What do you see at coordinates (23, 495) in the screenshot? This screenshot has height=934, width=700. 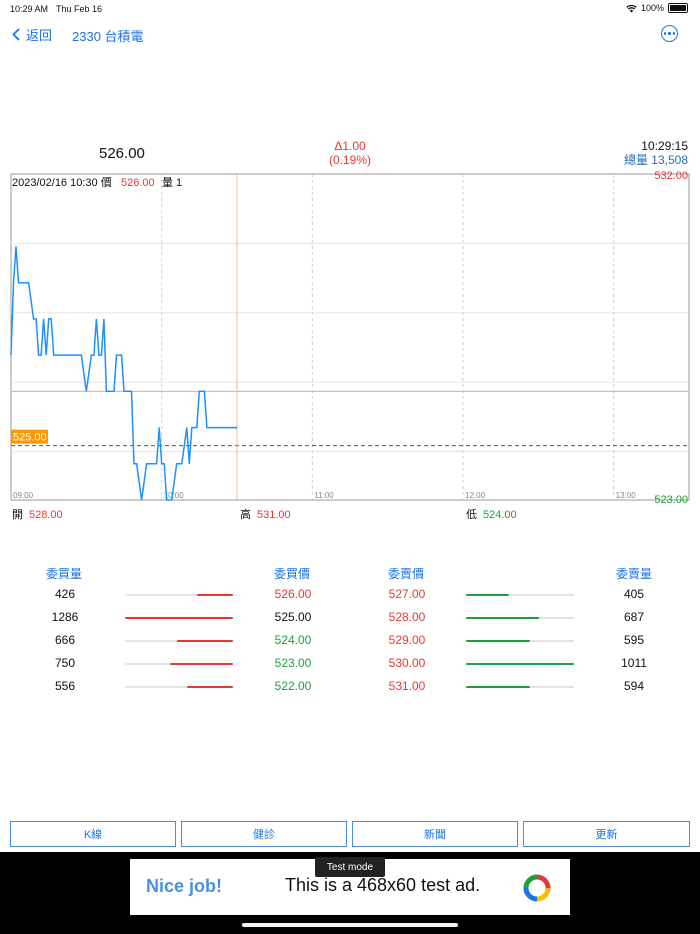 I see `x-tick-label: 09:00` at bounding box center [23, 495].